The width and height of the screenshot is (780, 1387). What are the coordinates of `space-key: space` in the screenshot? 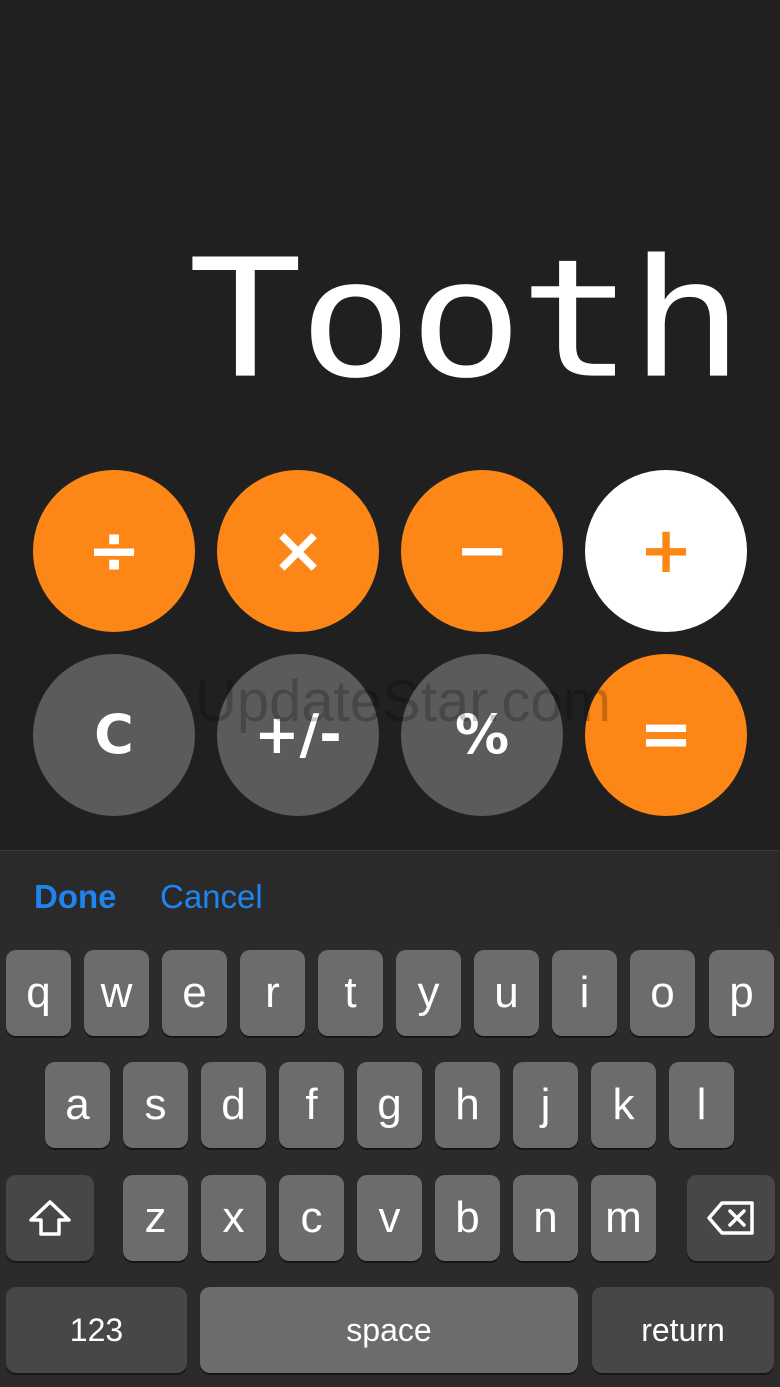 It's located at (389, 1330).